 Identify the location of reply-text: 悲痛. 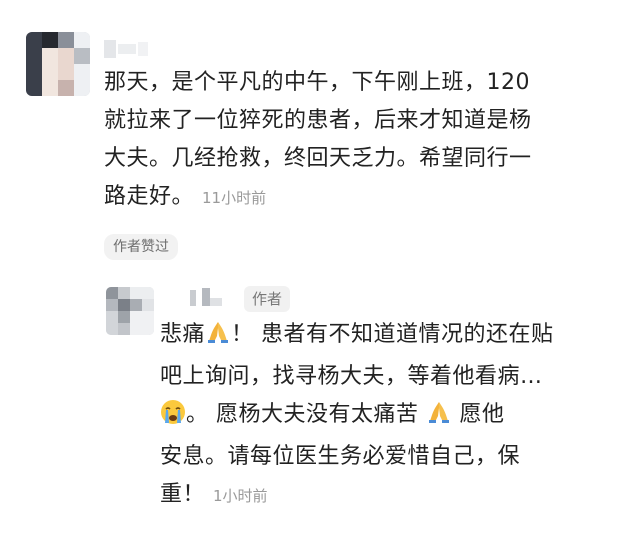
(183, 334).